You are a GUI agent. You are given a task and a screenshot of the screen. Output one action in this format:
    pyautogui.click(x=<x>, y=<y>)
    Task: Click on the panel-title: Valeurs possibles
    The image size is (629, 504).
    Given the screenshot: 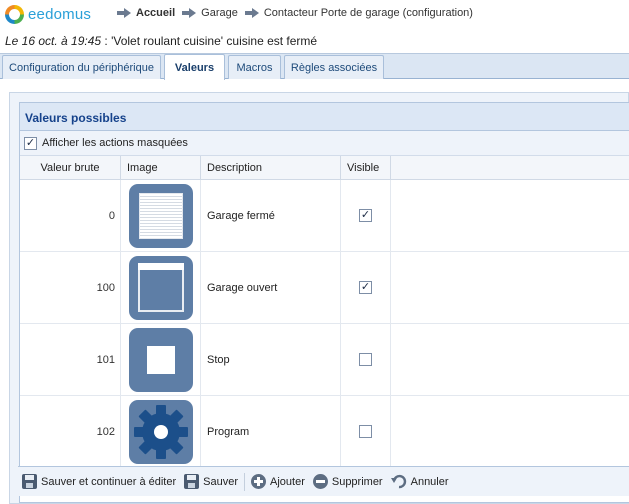 What is the action you would take?
    pyautogui.click(x=324, y=117)
    